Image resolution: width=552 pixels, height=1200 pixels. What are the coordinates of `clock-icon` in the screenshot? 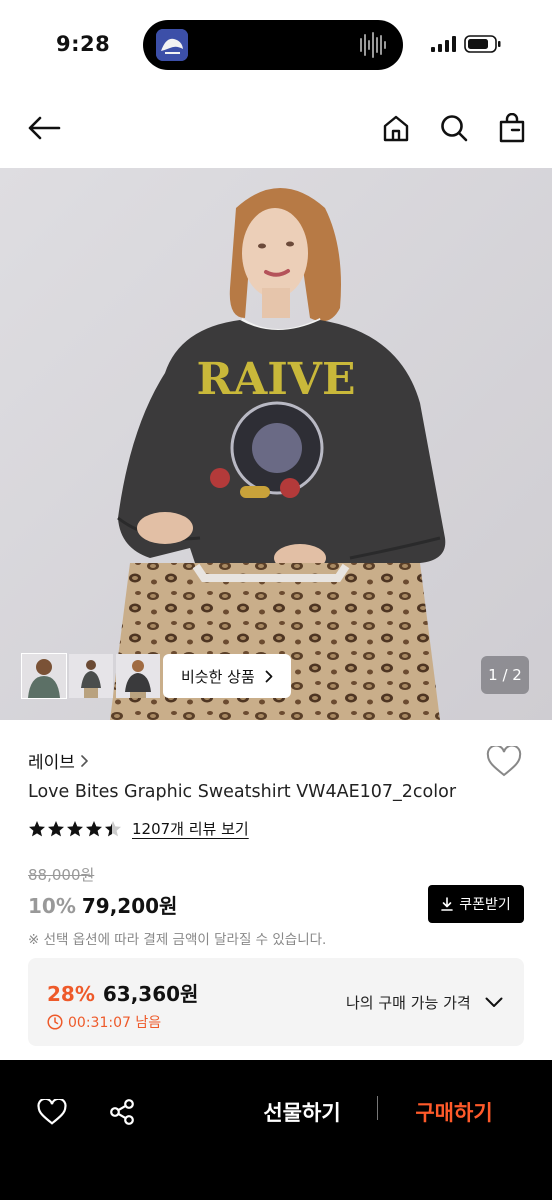 It's located at (55, 1022).